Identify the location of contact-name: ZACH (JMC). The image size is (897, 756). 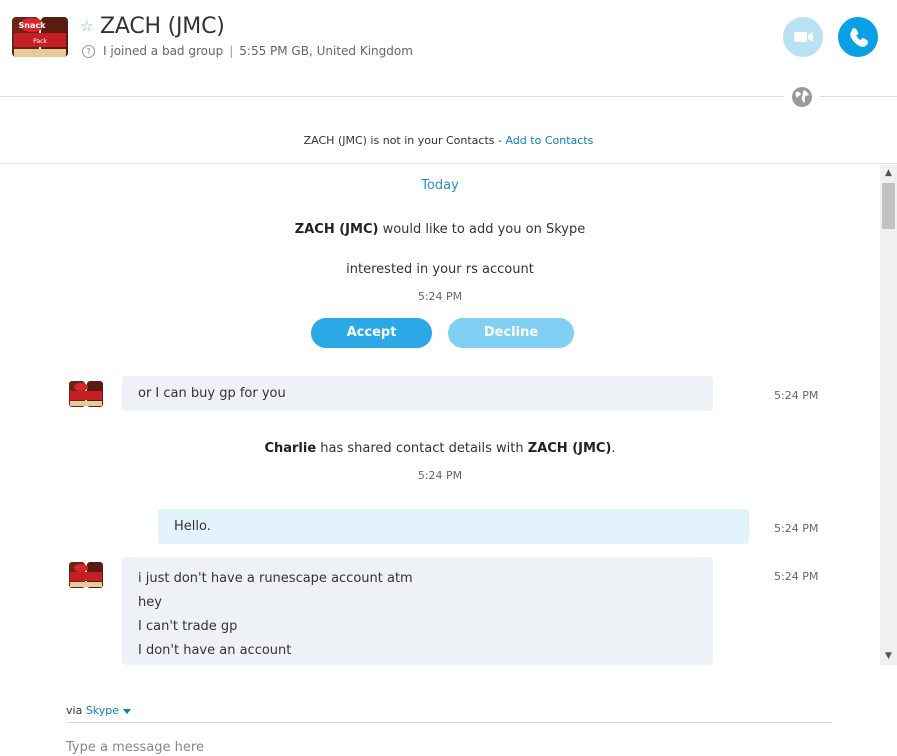
(162, 26).